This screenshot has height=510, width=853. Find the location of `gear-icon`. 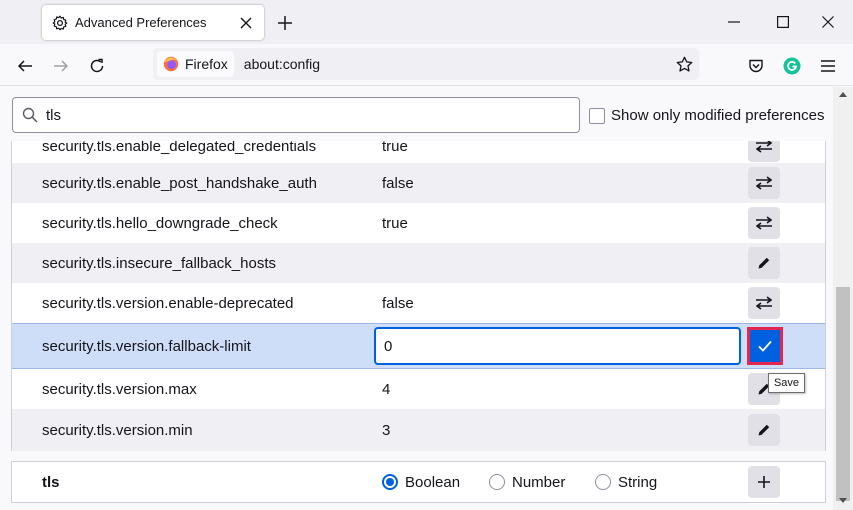

gear-icon is located at coordinates (60, 23).